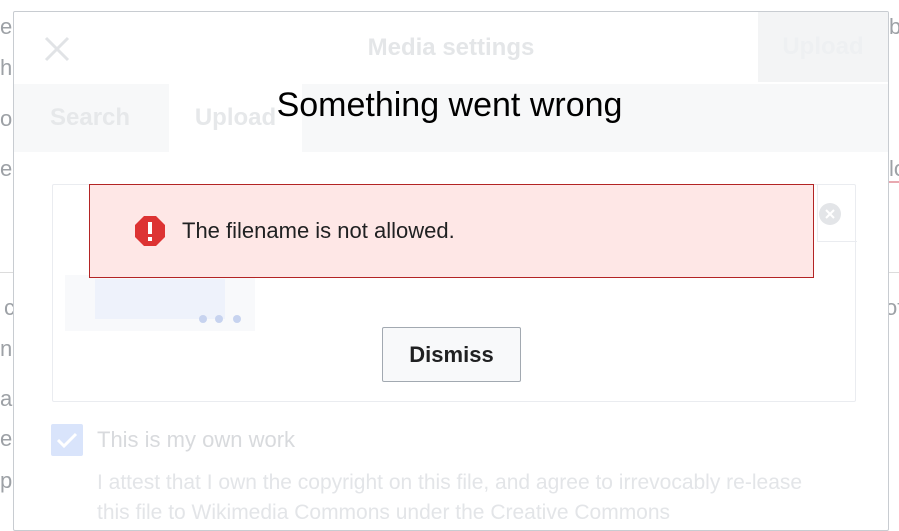  Describe the element at coordinates (318, 230) in the screenshot. I see `error-message: The filename is not allowed.` at that location.